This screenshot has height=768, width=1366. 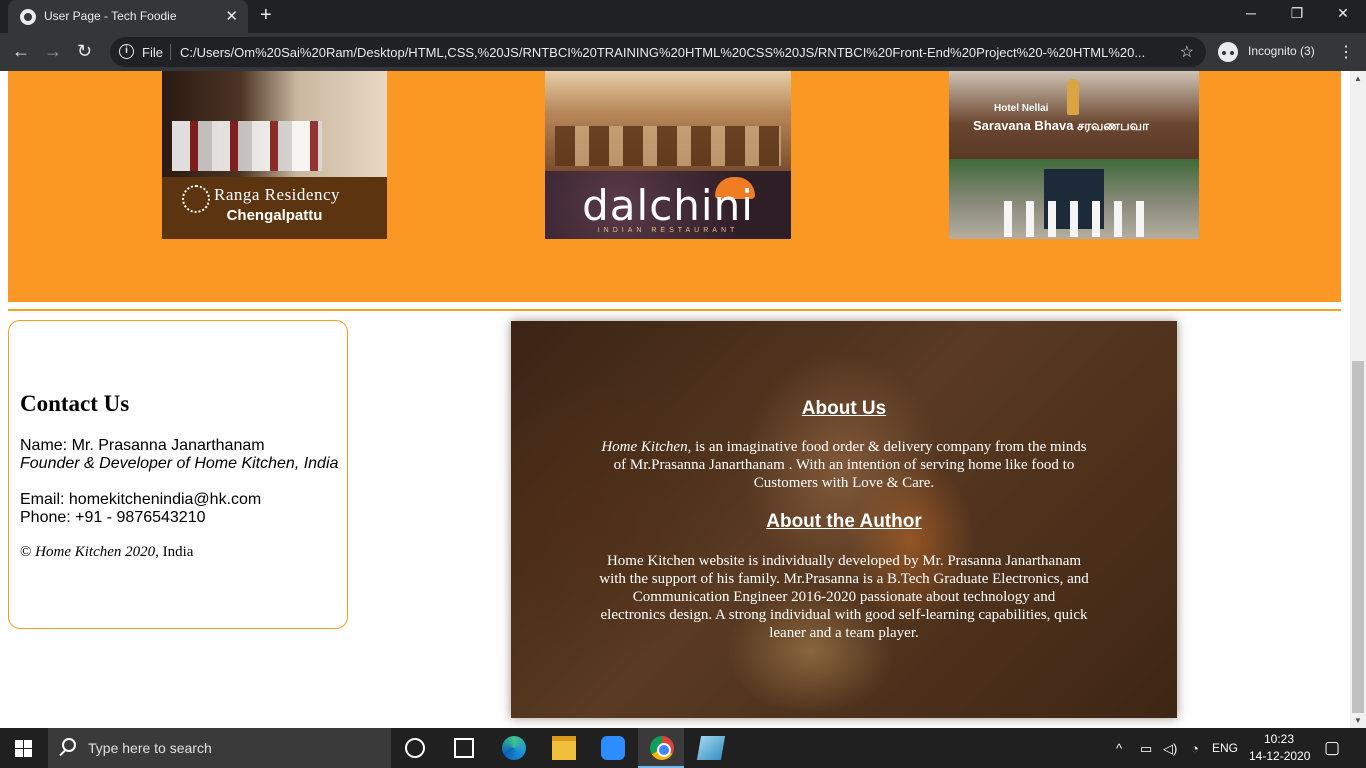 What do you see at coordinates (674, 310) in the screenshot?
I see `section-divider` at bounding box center [674, 310].